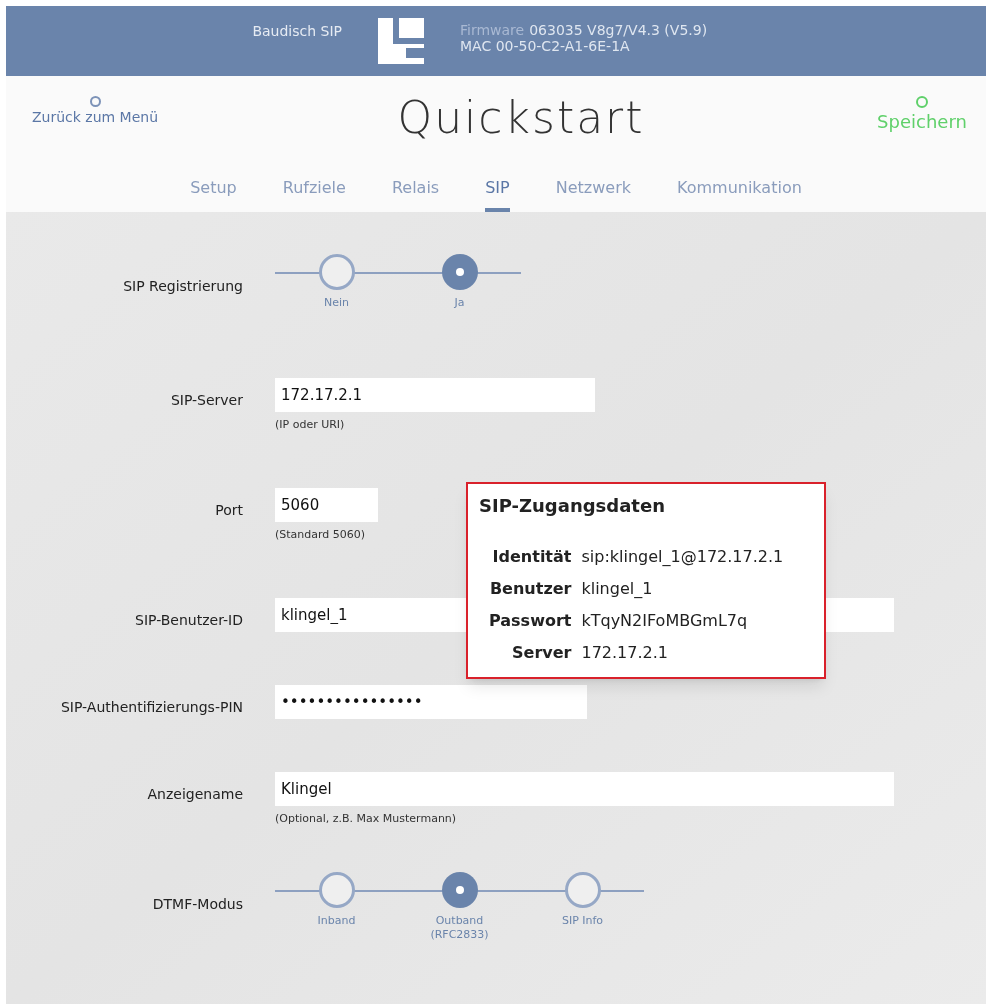 This screenshot has width=992, height=1004. Describe the element at coordinates (492, 30) in the screenshot. I see `firmware-label: Firmware` at that location.